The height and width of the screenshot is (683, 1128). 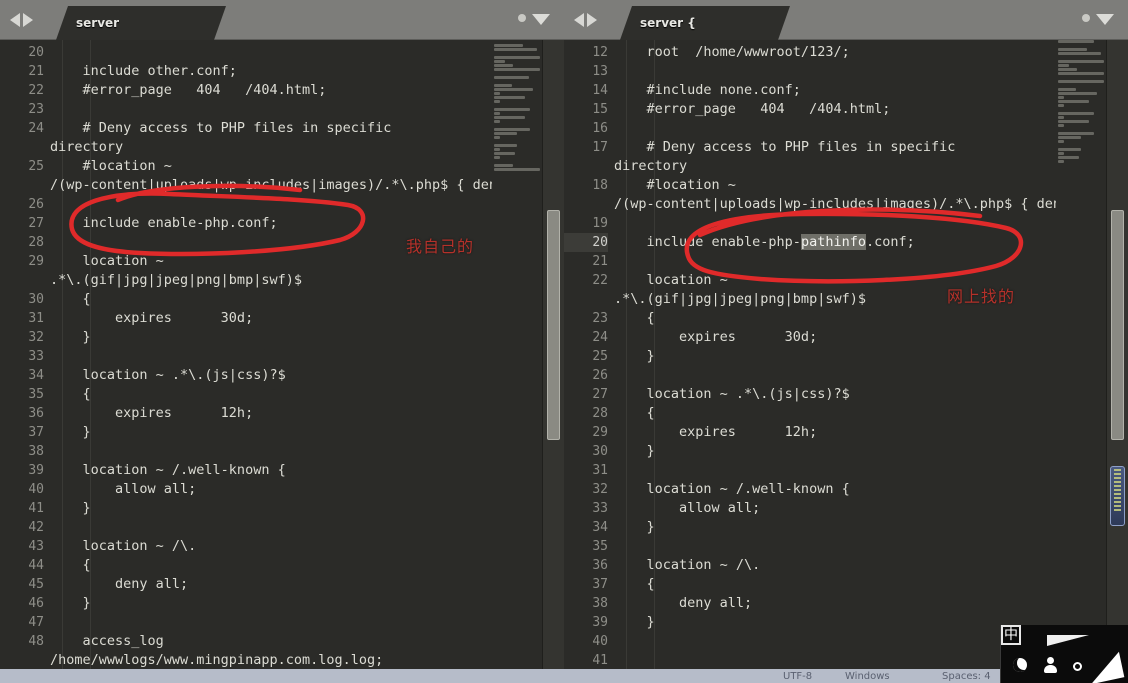 What do you see at coordinates (835, 242) in the screenshot?
I see `code-line: include enable-php-pathinfo.conf;` at bounding box center [835, 242].